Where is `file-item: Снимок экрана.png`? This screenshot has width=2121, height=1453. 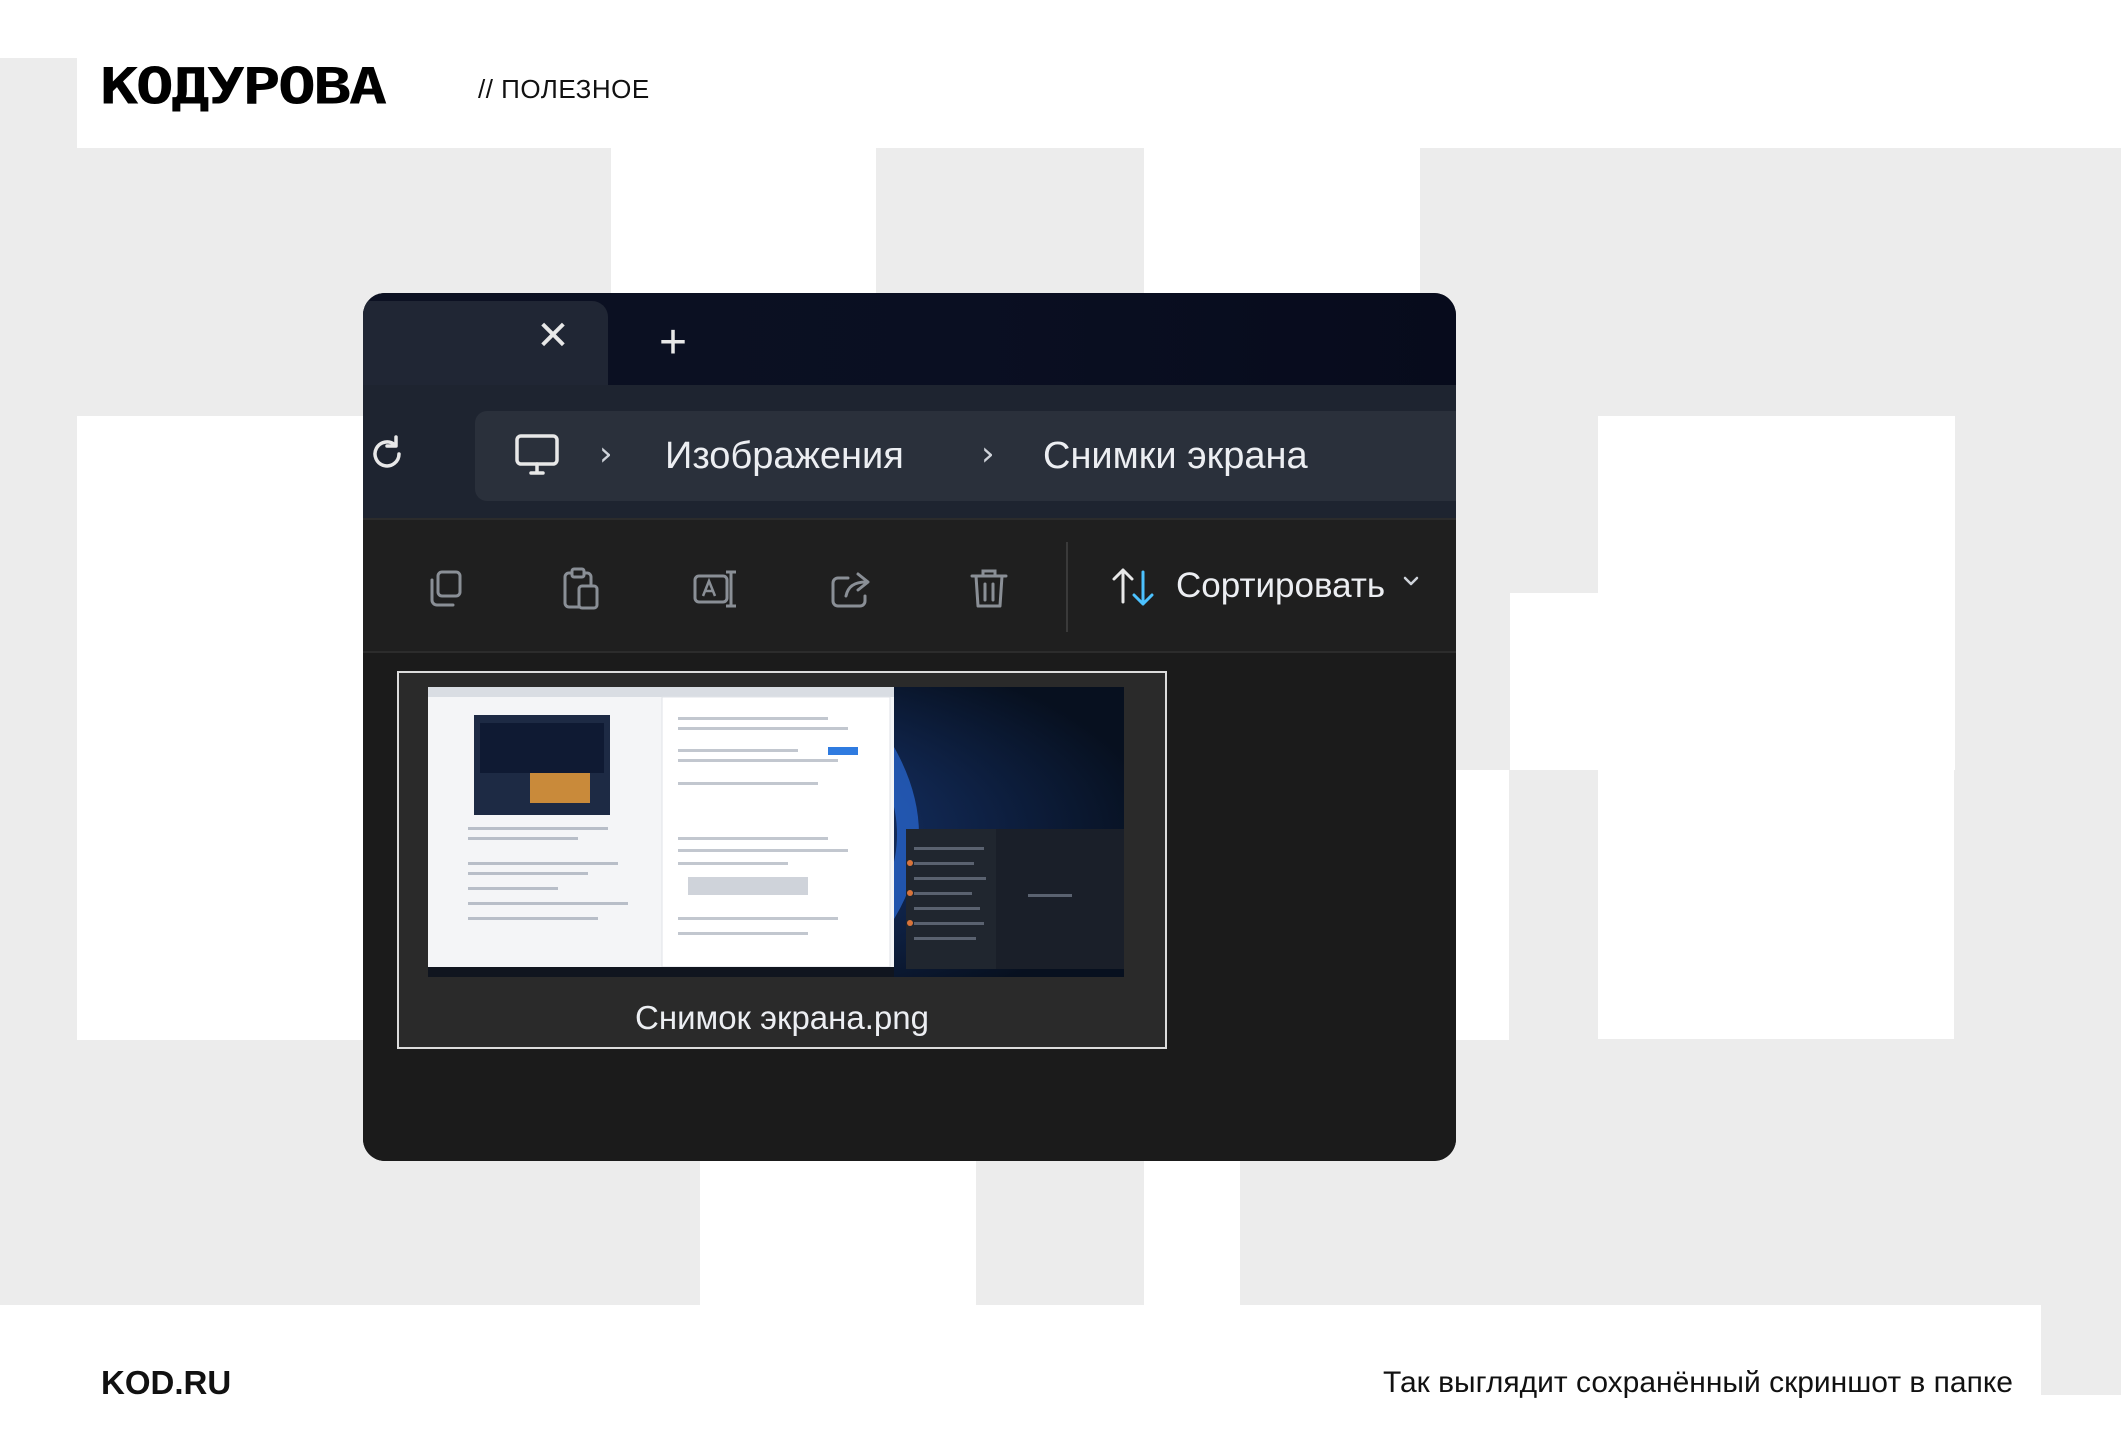 file-item: Снимок экрана.png is located at coordinates (782, 860).